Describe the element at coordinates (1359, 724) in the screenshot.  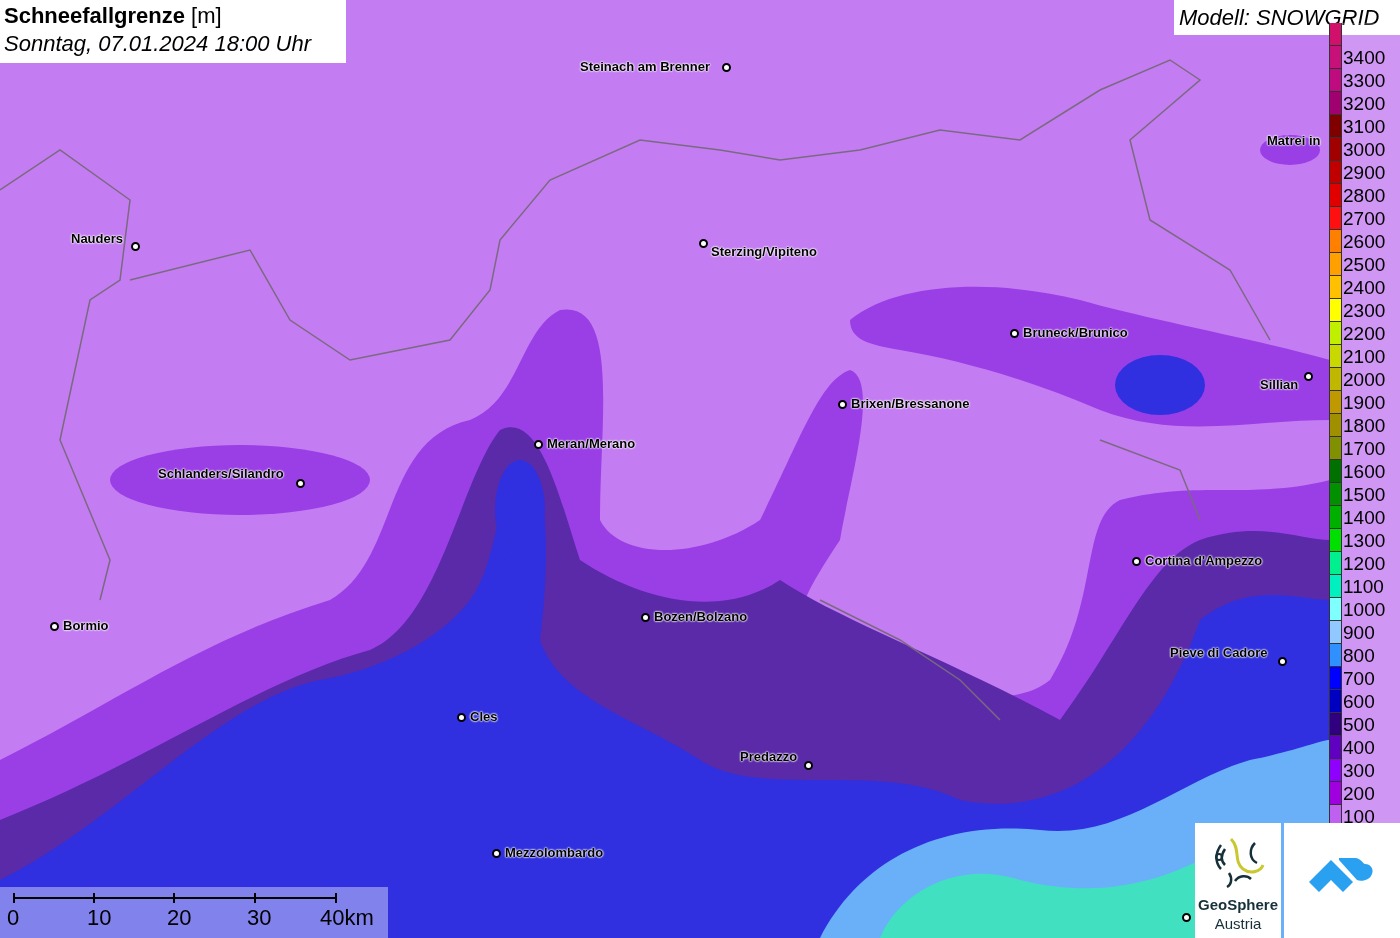
I see `legend-value: 500` at that location.